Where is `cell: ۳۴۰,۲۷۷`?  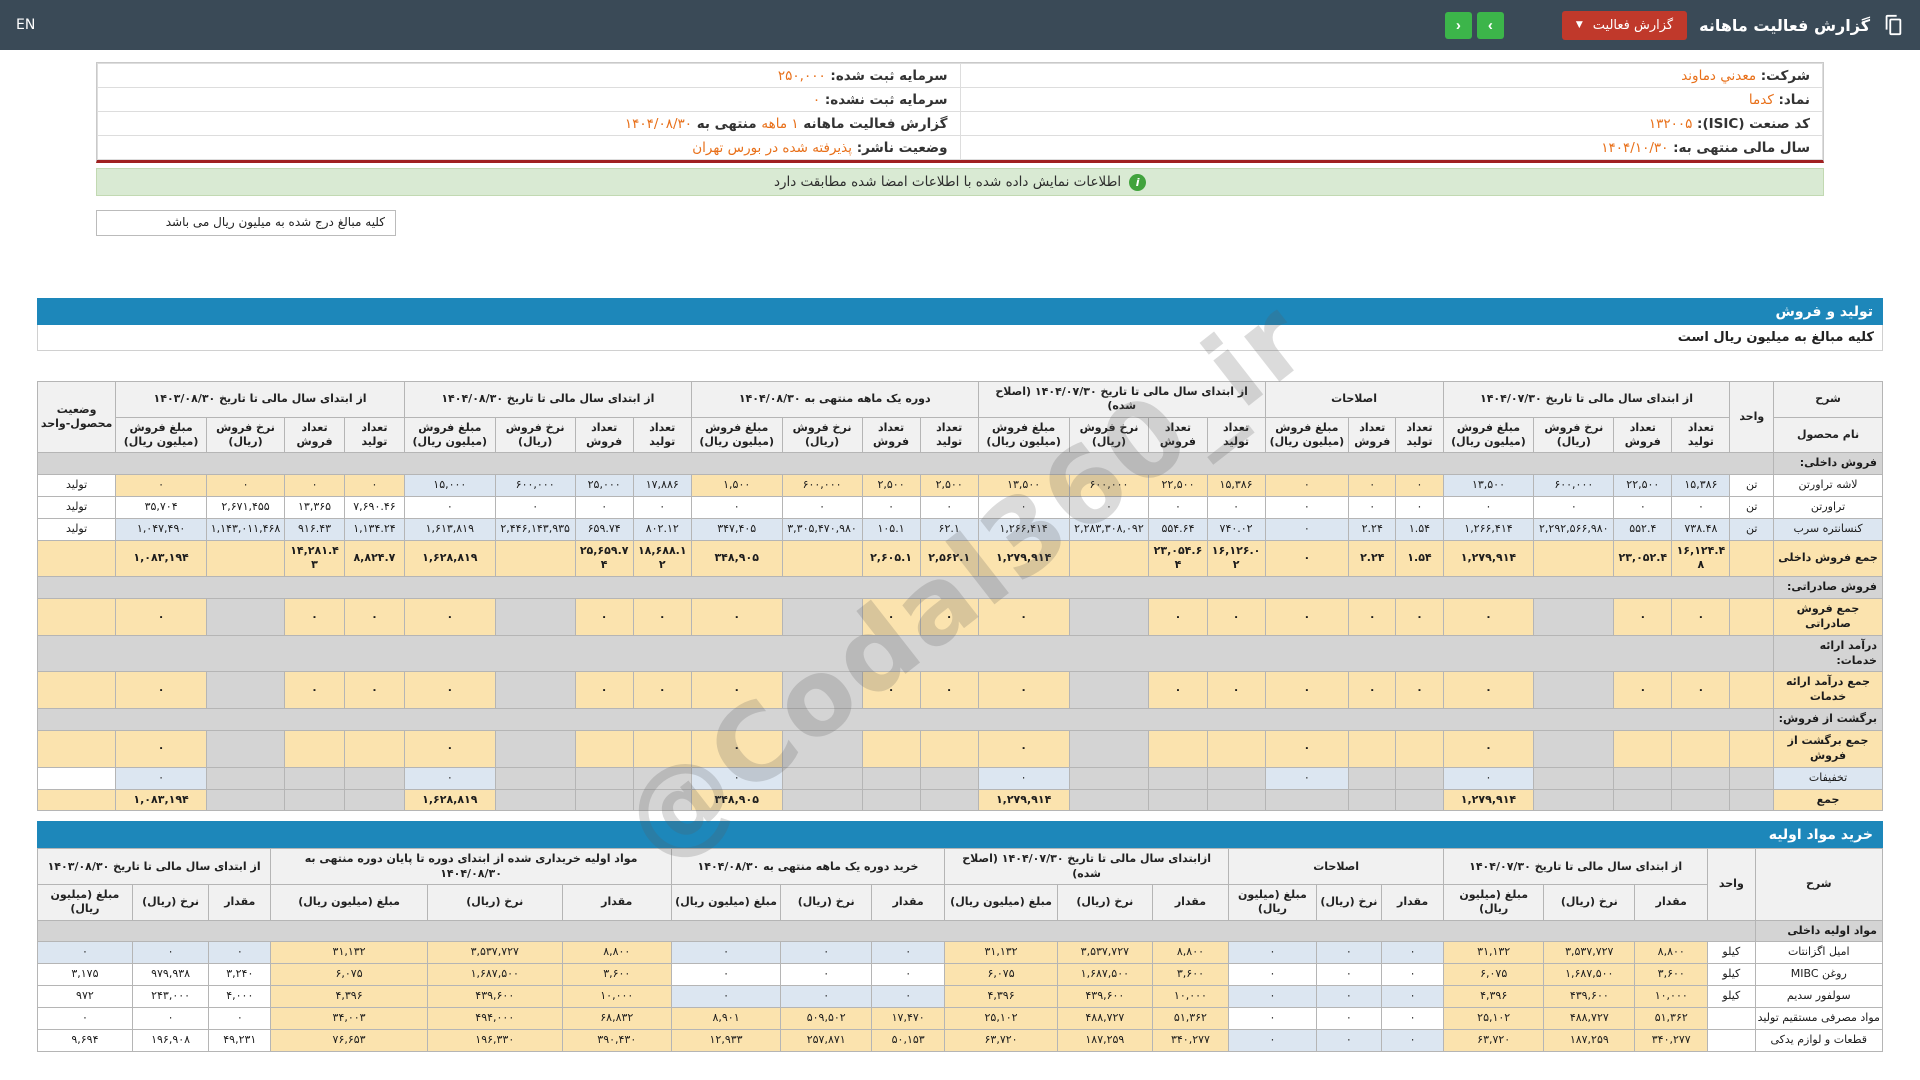 cell: ۳۴۰,۲۷۷ is located at coordinates (1190, 1040).